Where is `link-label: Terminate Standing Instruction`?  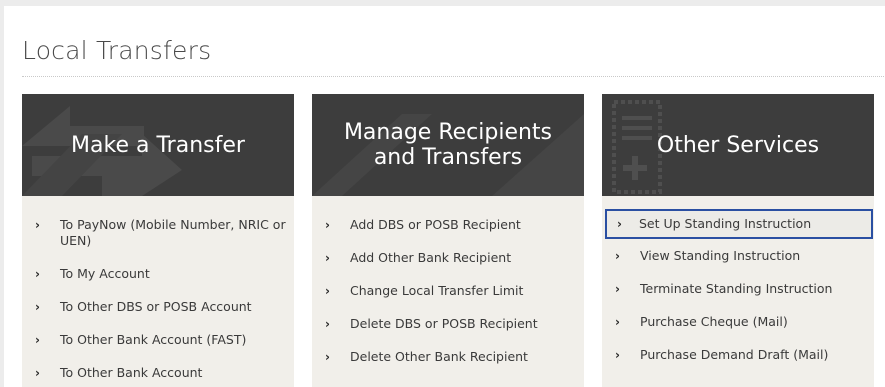
link-label: Terminate Standing Instruction is located at coordinates (736, 288).